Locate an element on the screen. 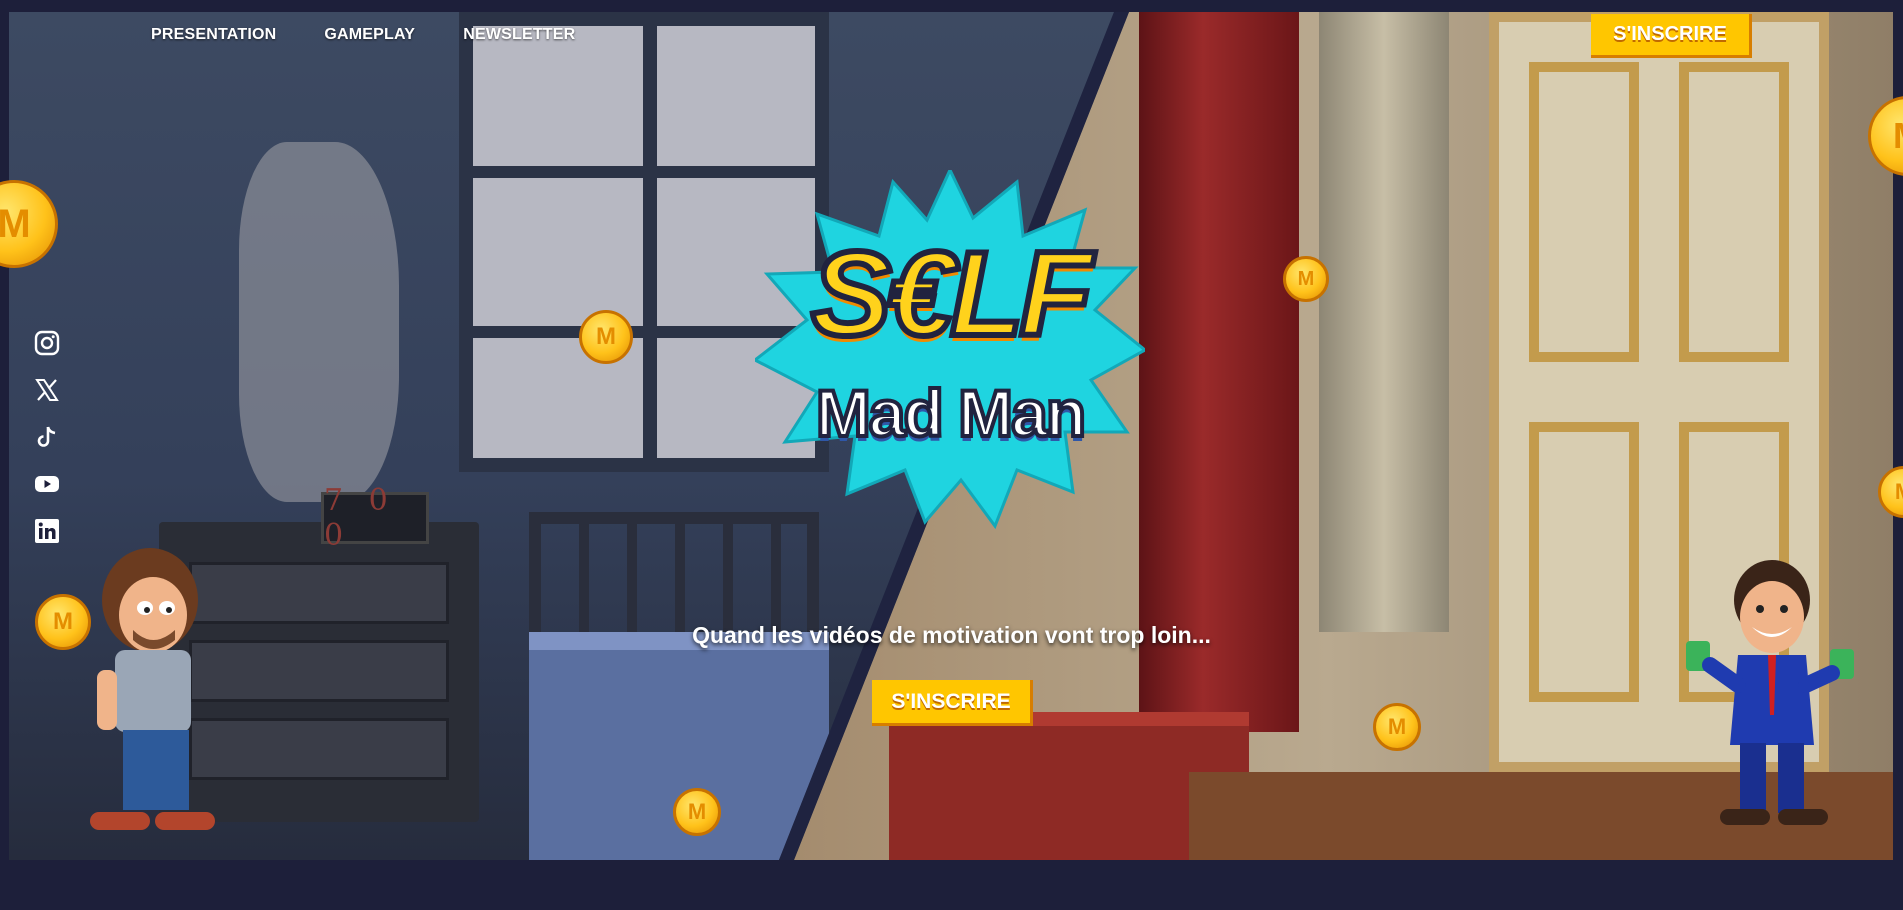 Image resolution: width=1903 pixels, height=910 pixels. rich-character is located at coordinates (1770, 692).